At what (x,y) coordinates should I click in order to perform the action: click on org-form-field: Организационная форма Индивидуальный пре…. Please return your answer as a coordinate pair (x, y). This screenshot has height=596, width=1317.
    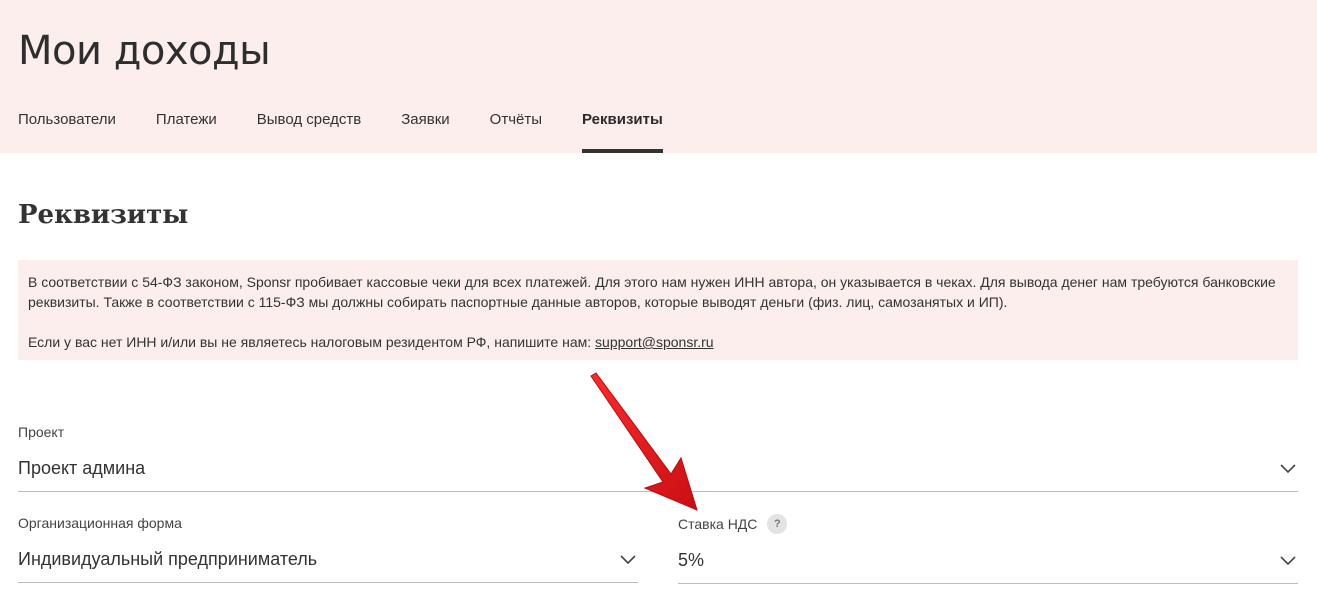
    Looking at the image, I should click on (328, 549).